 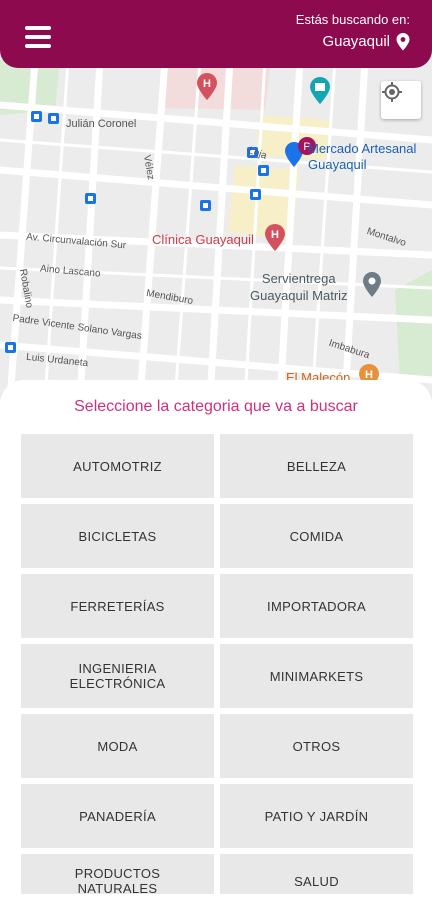 I want to click on my-location-button, so click(x=401, y=100).